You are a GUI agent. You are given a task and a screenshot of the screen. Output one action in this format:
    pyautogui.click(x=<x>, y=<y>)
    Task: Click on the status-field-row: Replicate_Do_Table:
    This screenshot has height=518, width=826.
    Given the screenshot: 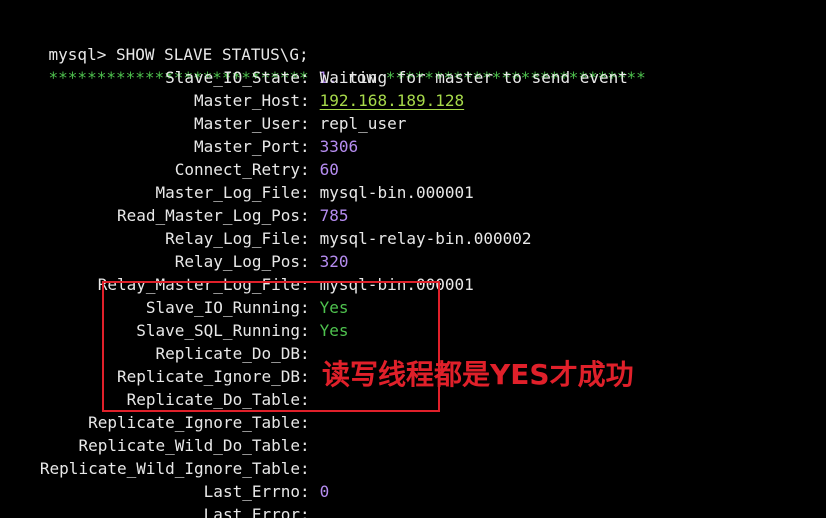 What is the action you would take?
    pyautogui.click(x=160, y=399)
    